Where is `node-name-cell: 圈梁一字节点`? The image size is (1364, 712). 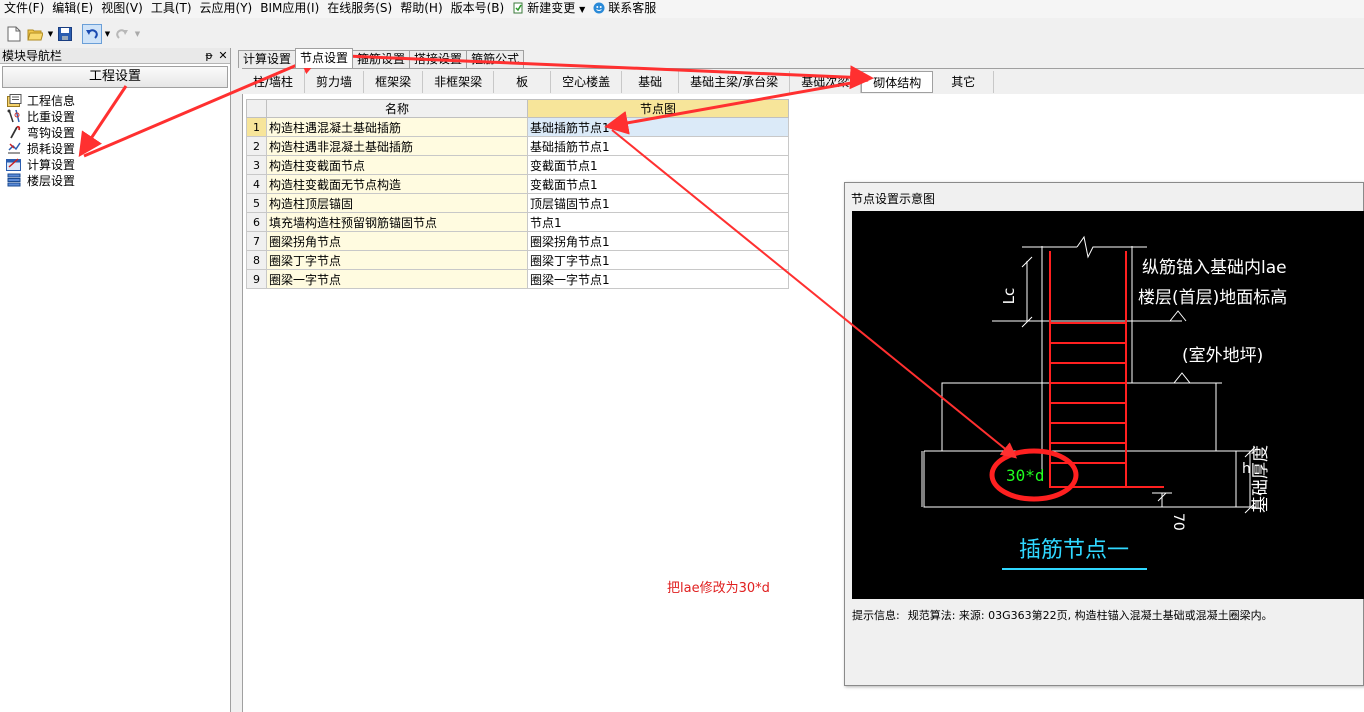
node-name-cell: 圈梁一字节点 is located at coordinates (397, 279).